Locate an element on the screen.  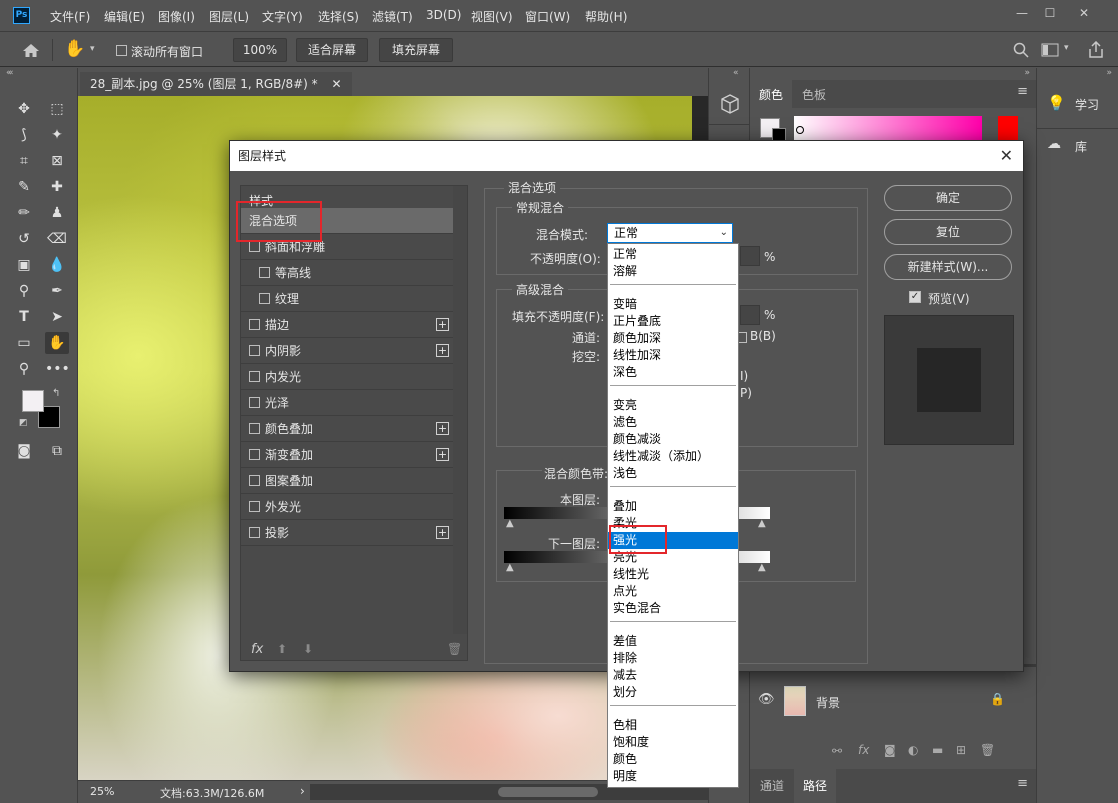
fill-opacity-input is located at coordinates (750, 315).